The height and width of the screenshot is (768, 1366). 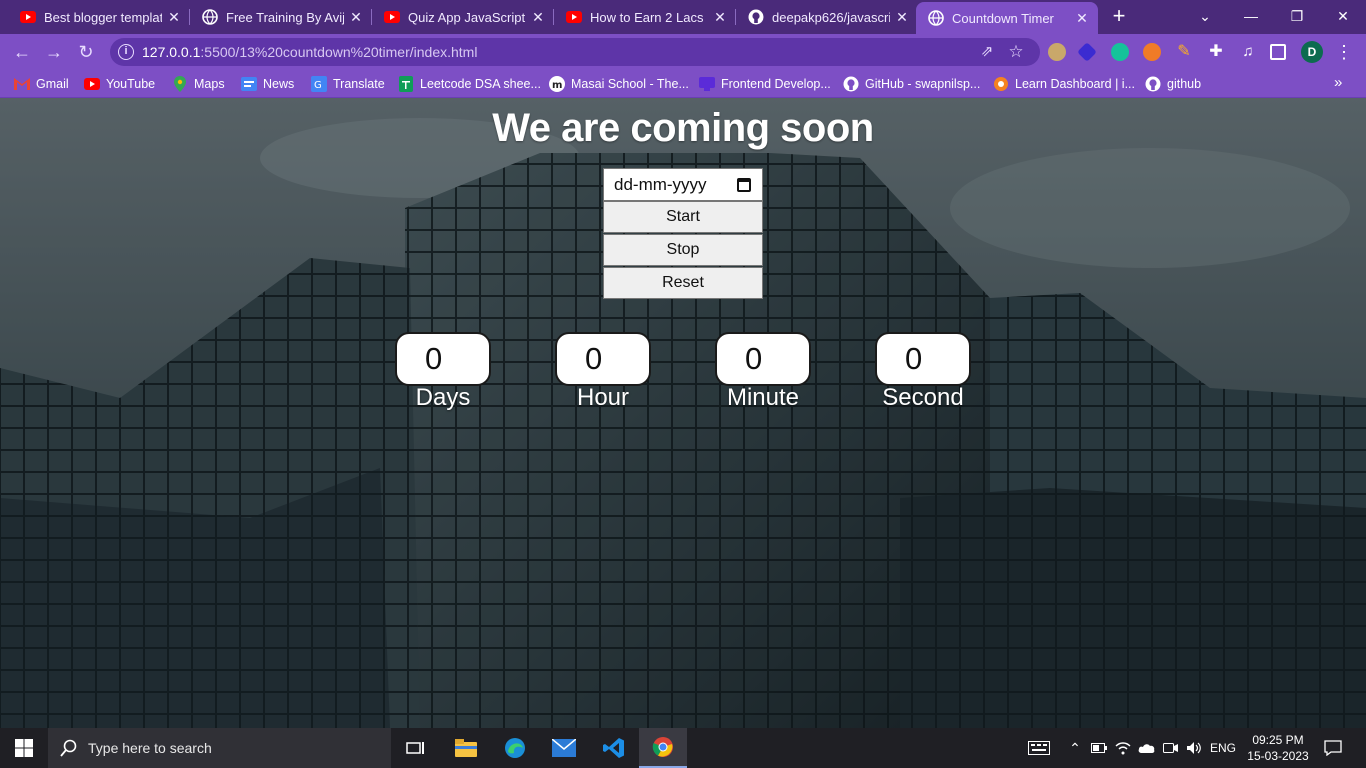 I want to click on github-icon, so click(x=756, y=17).